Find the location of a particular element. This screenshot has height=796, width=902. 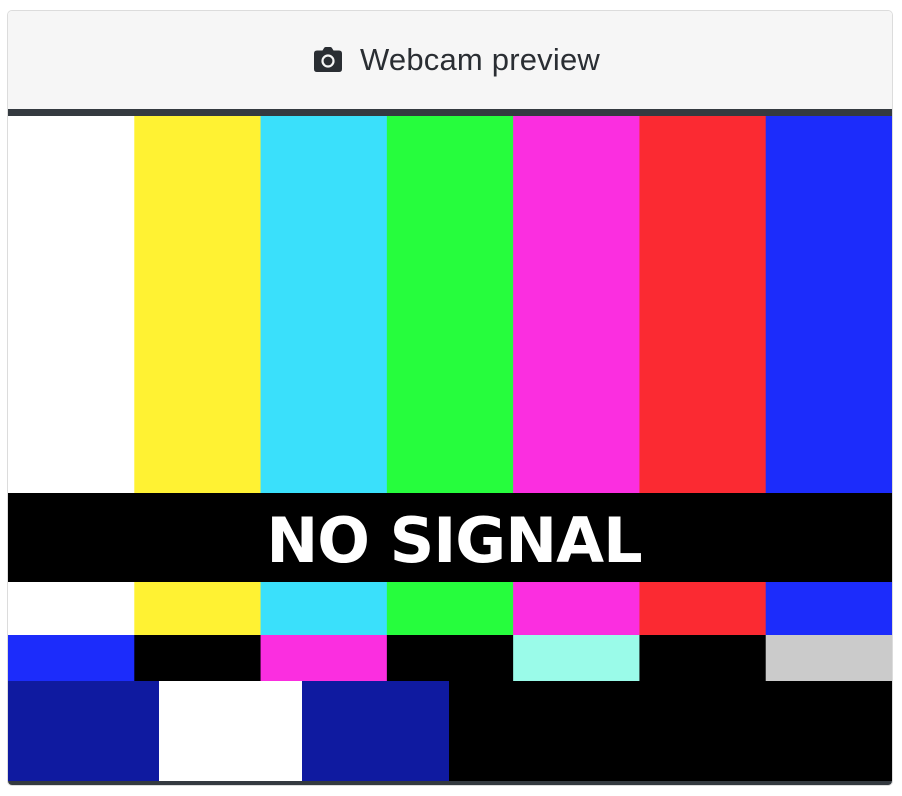

no-signal-label: NO SIGNAL is located at coordinates (453, 540).